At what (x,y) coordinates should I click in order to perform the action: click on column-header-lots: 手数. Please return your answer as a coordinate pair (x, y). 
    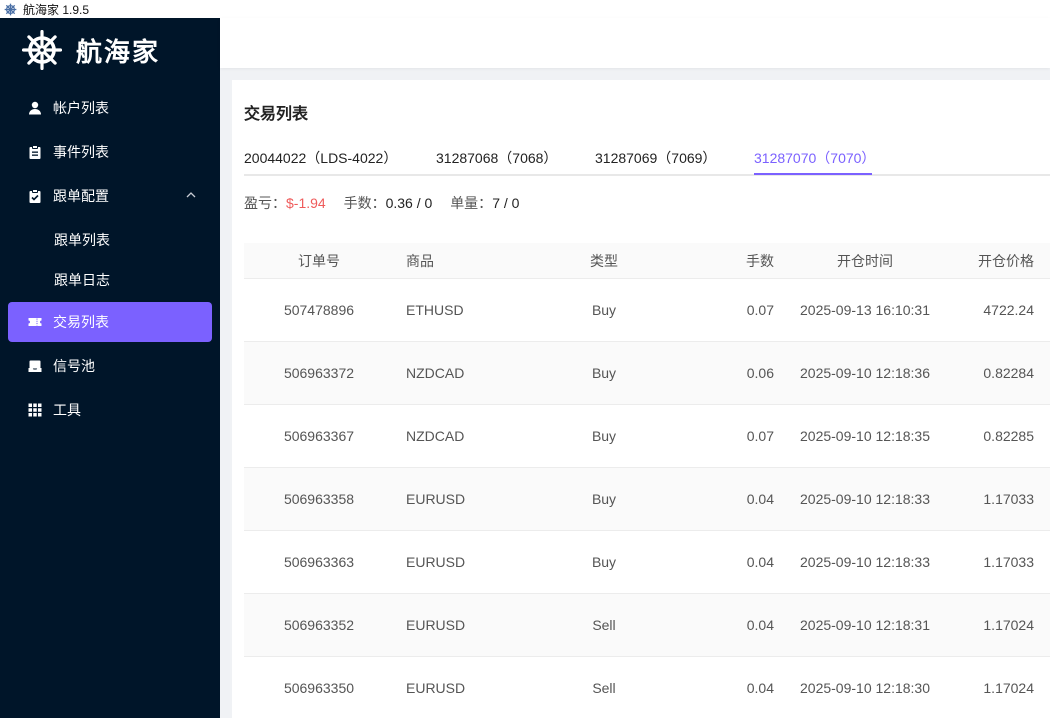
    Looking at the image, I should click on (724, 260).